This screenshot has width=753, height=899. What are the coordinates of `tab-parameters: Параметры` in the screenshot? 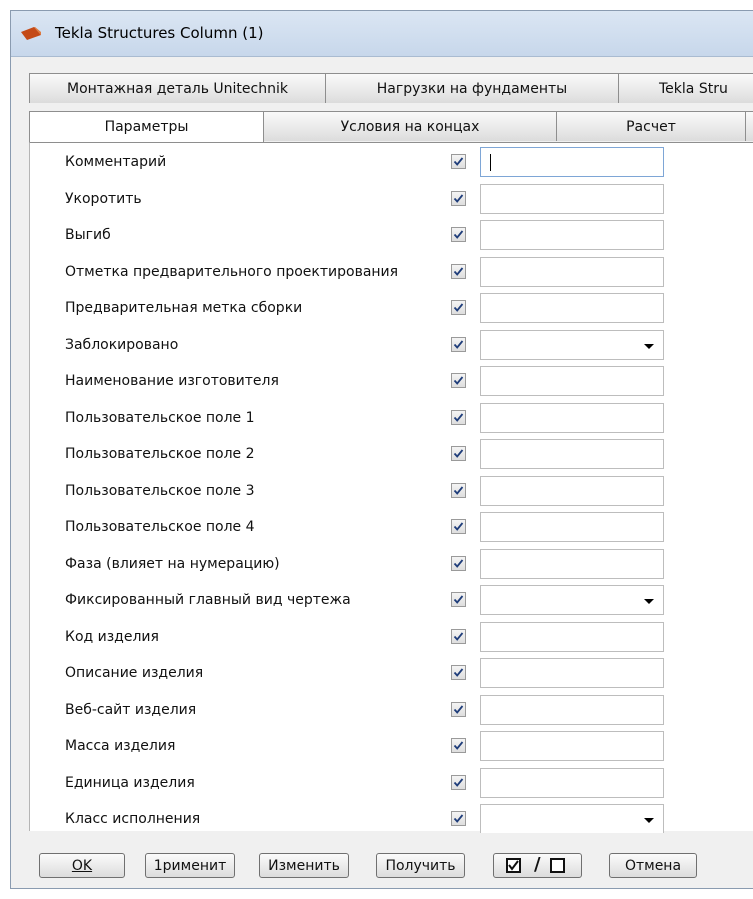 It's located at (146, 126).